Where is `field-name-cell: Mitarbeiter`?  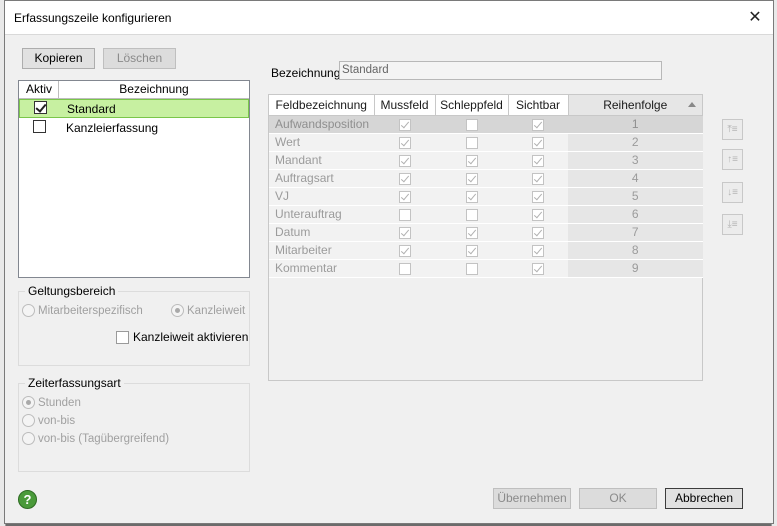
field-name-cell: Mitarbeiter is located at coordinates (321, 250).